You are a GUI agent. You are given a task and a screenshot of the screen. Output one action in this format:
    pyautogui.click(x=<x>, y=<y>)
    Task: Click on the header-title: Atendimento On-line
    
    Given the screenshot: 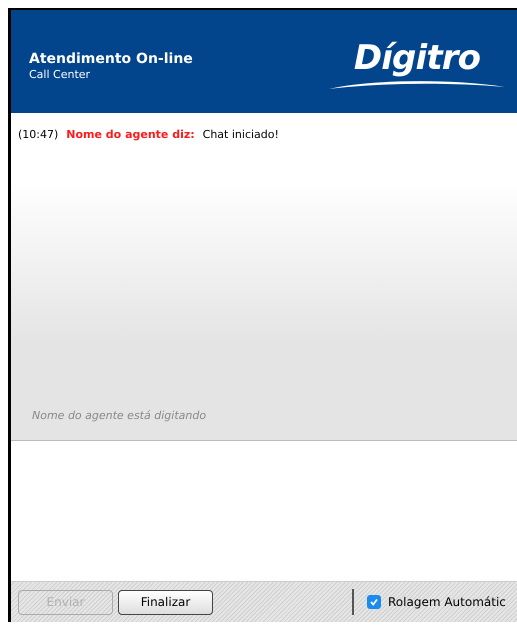 What is the action you would take?
    pyautogui.click(x=111, y=59)
    